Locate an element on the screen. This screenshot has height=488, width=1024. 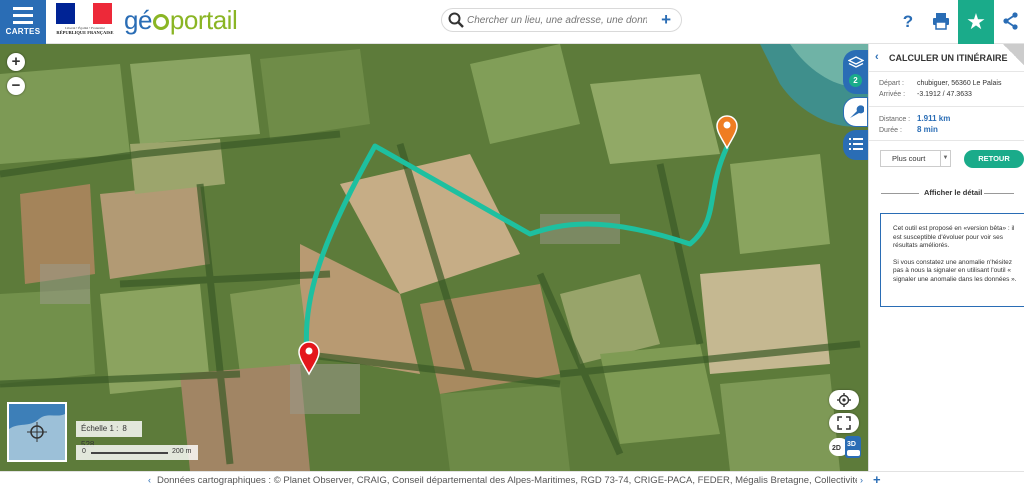
depart-label: Départ : is located at coordinates (891, 83).